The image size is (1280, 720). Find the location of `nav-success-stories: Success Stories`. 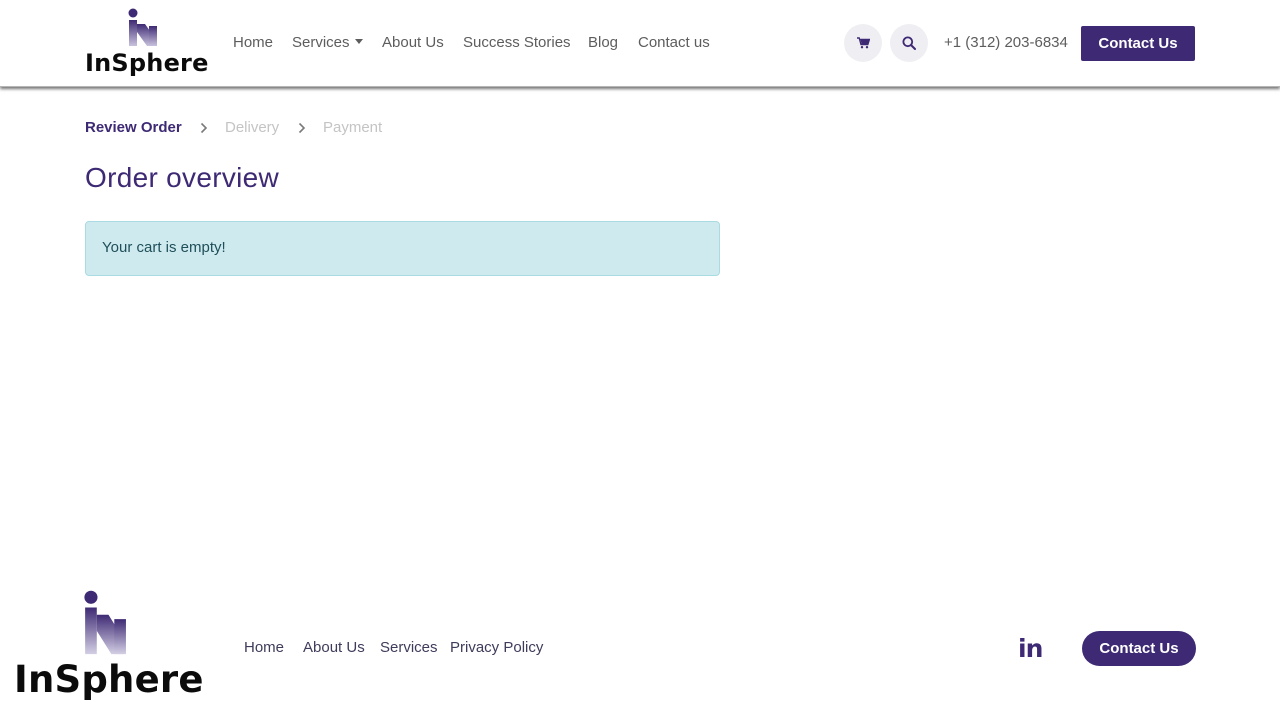

nav-success-stories: Success Stories is located at coordinates (517, 42).